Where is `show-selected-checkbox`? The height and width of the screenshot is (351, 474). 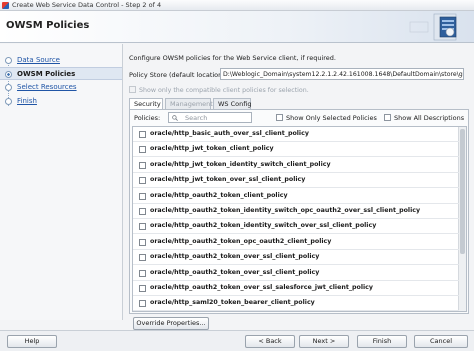 show-selected-checkbox is located at coordinates (279, 117).